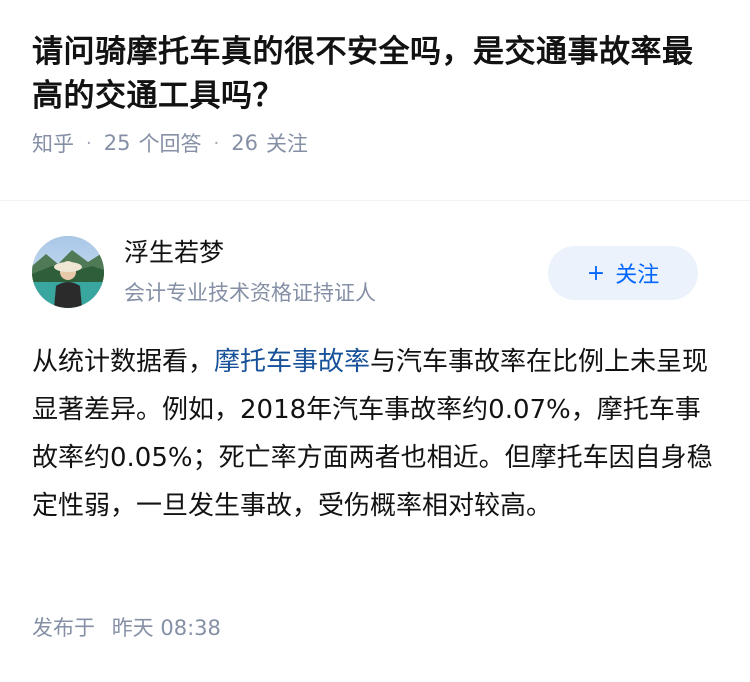  Describe the element at coordinates (63, 628) in the screenshot. I see `published-label: 发布于` at that location.